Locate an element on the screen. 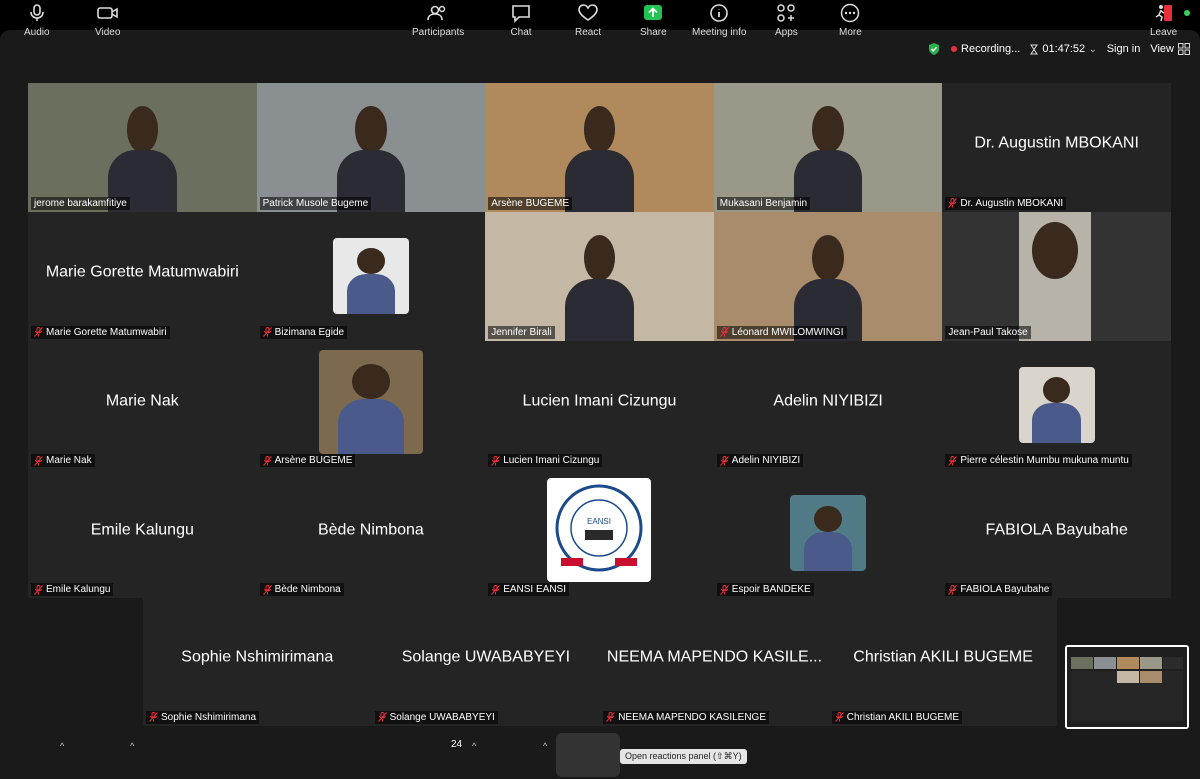  sign-in-button: Sign in is located at coordinates (1124, 49).